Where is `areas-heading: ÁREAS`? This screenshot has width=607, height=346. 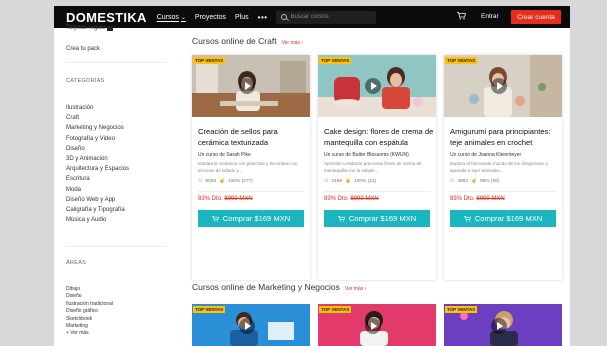
areas-heading: ÁREAS is located at coordinates (76, 263).